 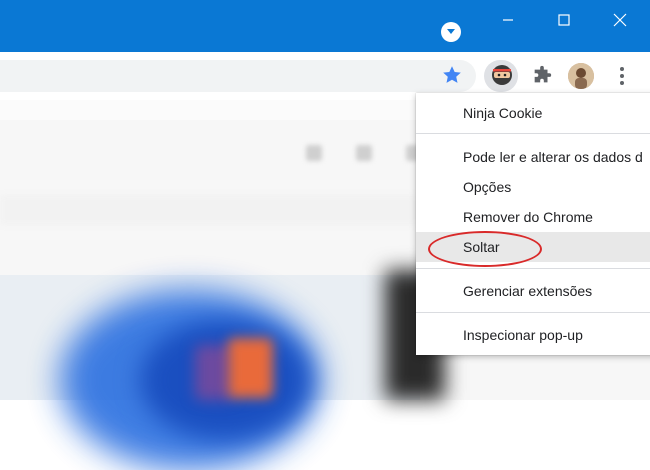 What do you see at coordinates (528, 217) in the screenshot?
I see `menu-item-label: Remover do Chrome` at bounding box center [528, 217].